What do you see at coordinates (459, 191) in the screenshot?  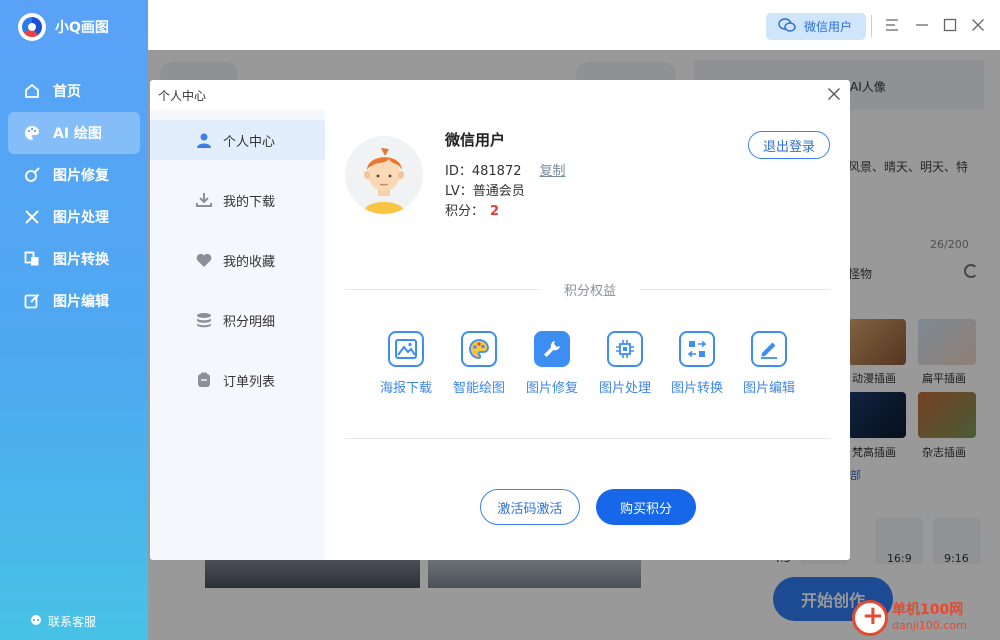 I see `level-label: LV：` at bounding box center [459, 191].